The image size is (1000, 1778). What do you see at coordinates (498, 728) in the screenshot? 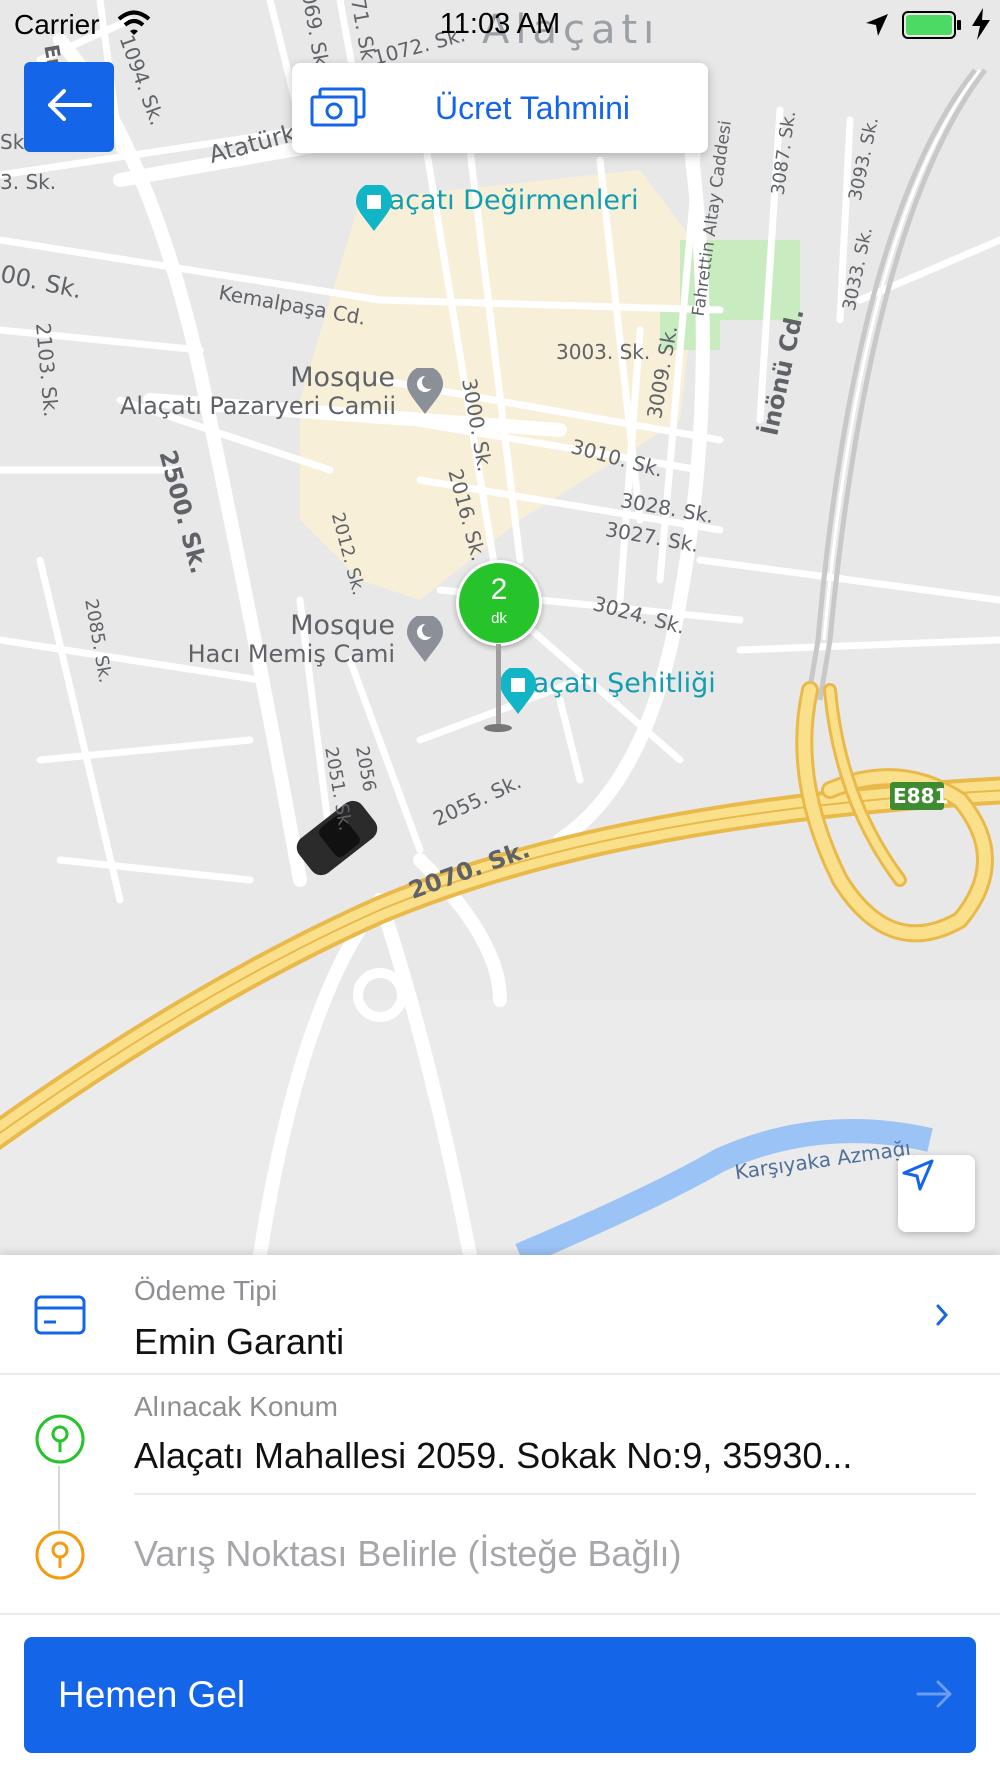
I see `marker-base` at bounding box center [498, 728].